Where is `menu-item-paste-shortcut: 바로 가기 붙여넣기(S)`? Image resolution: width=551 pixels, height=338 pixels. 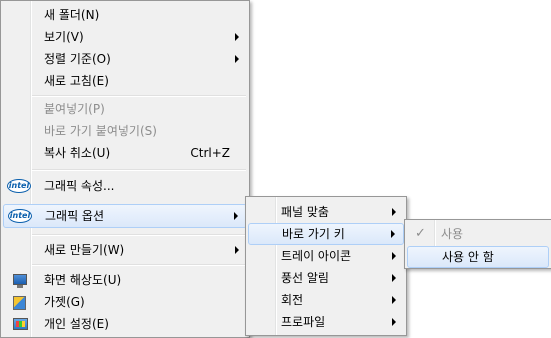 menu-item-paste-shortcut: 바로 가기 붙여넣기(S) is located at coordinates (125, 131).